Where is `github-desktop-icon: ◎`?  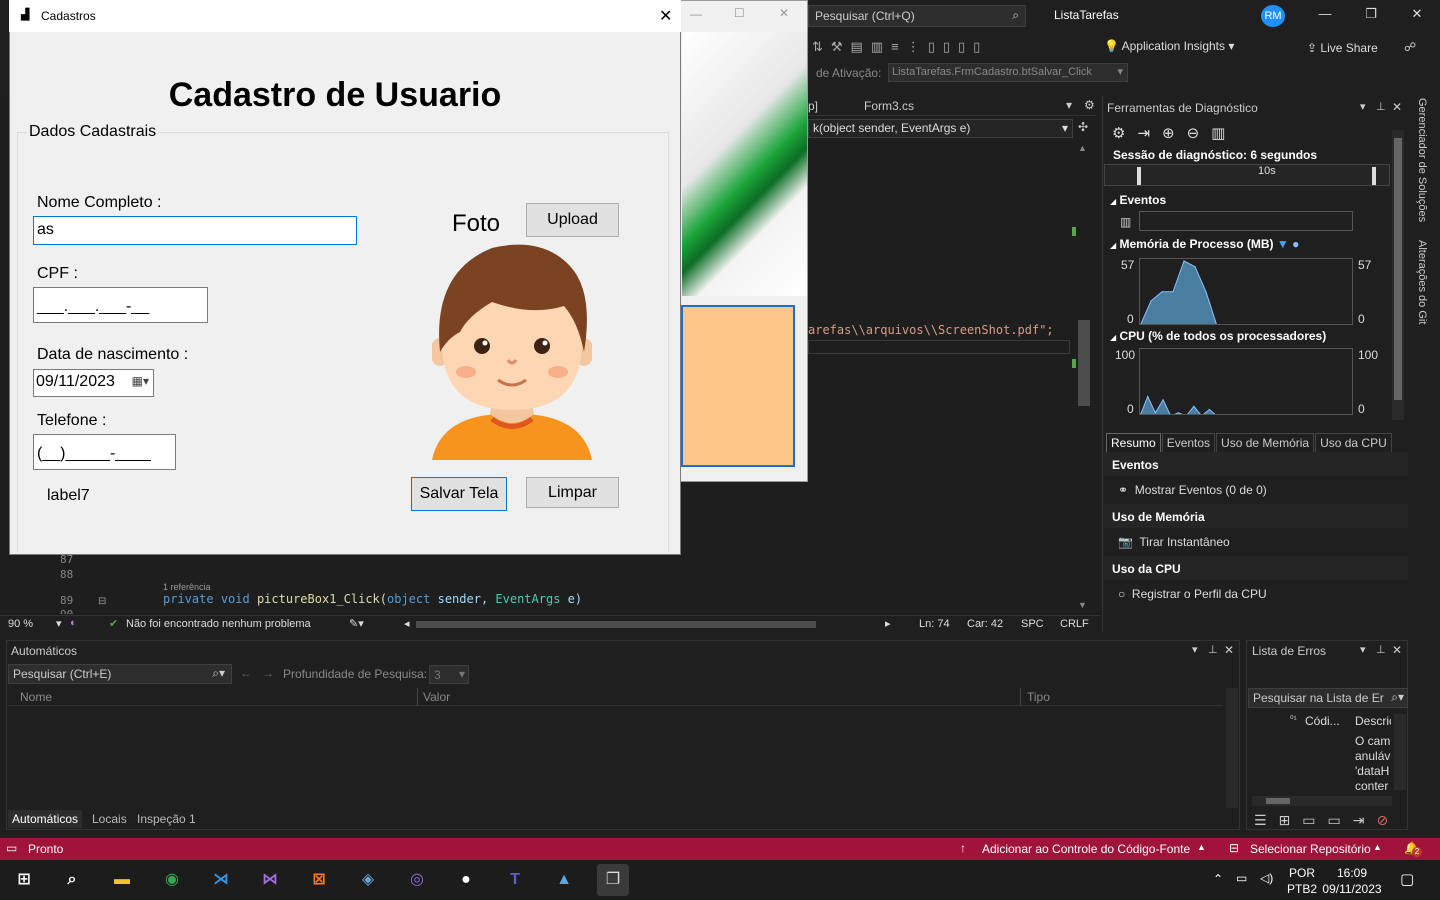 github-desktop-icon: ◎ is located at coordinates (417, 880).